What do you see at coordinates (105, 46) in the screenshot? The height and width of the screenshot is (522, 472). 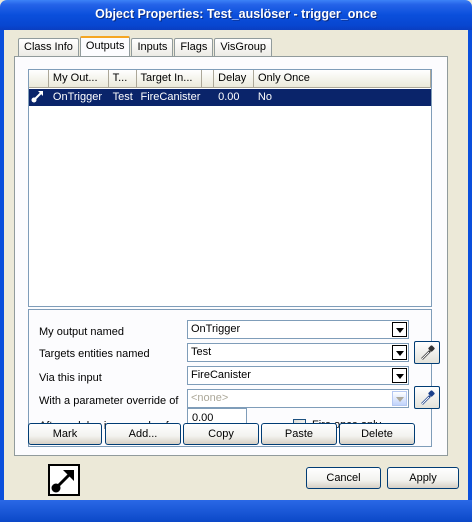 I see `tab-outputs: Outputs` at bounding box center [105, 46].